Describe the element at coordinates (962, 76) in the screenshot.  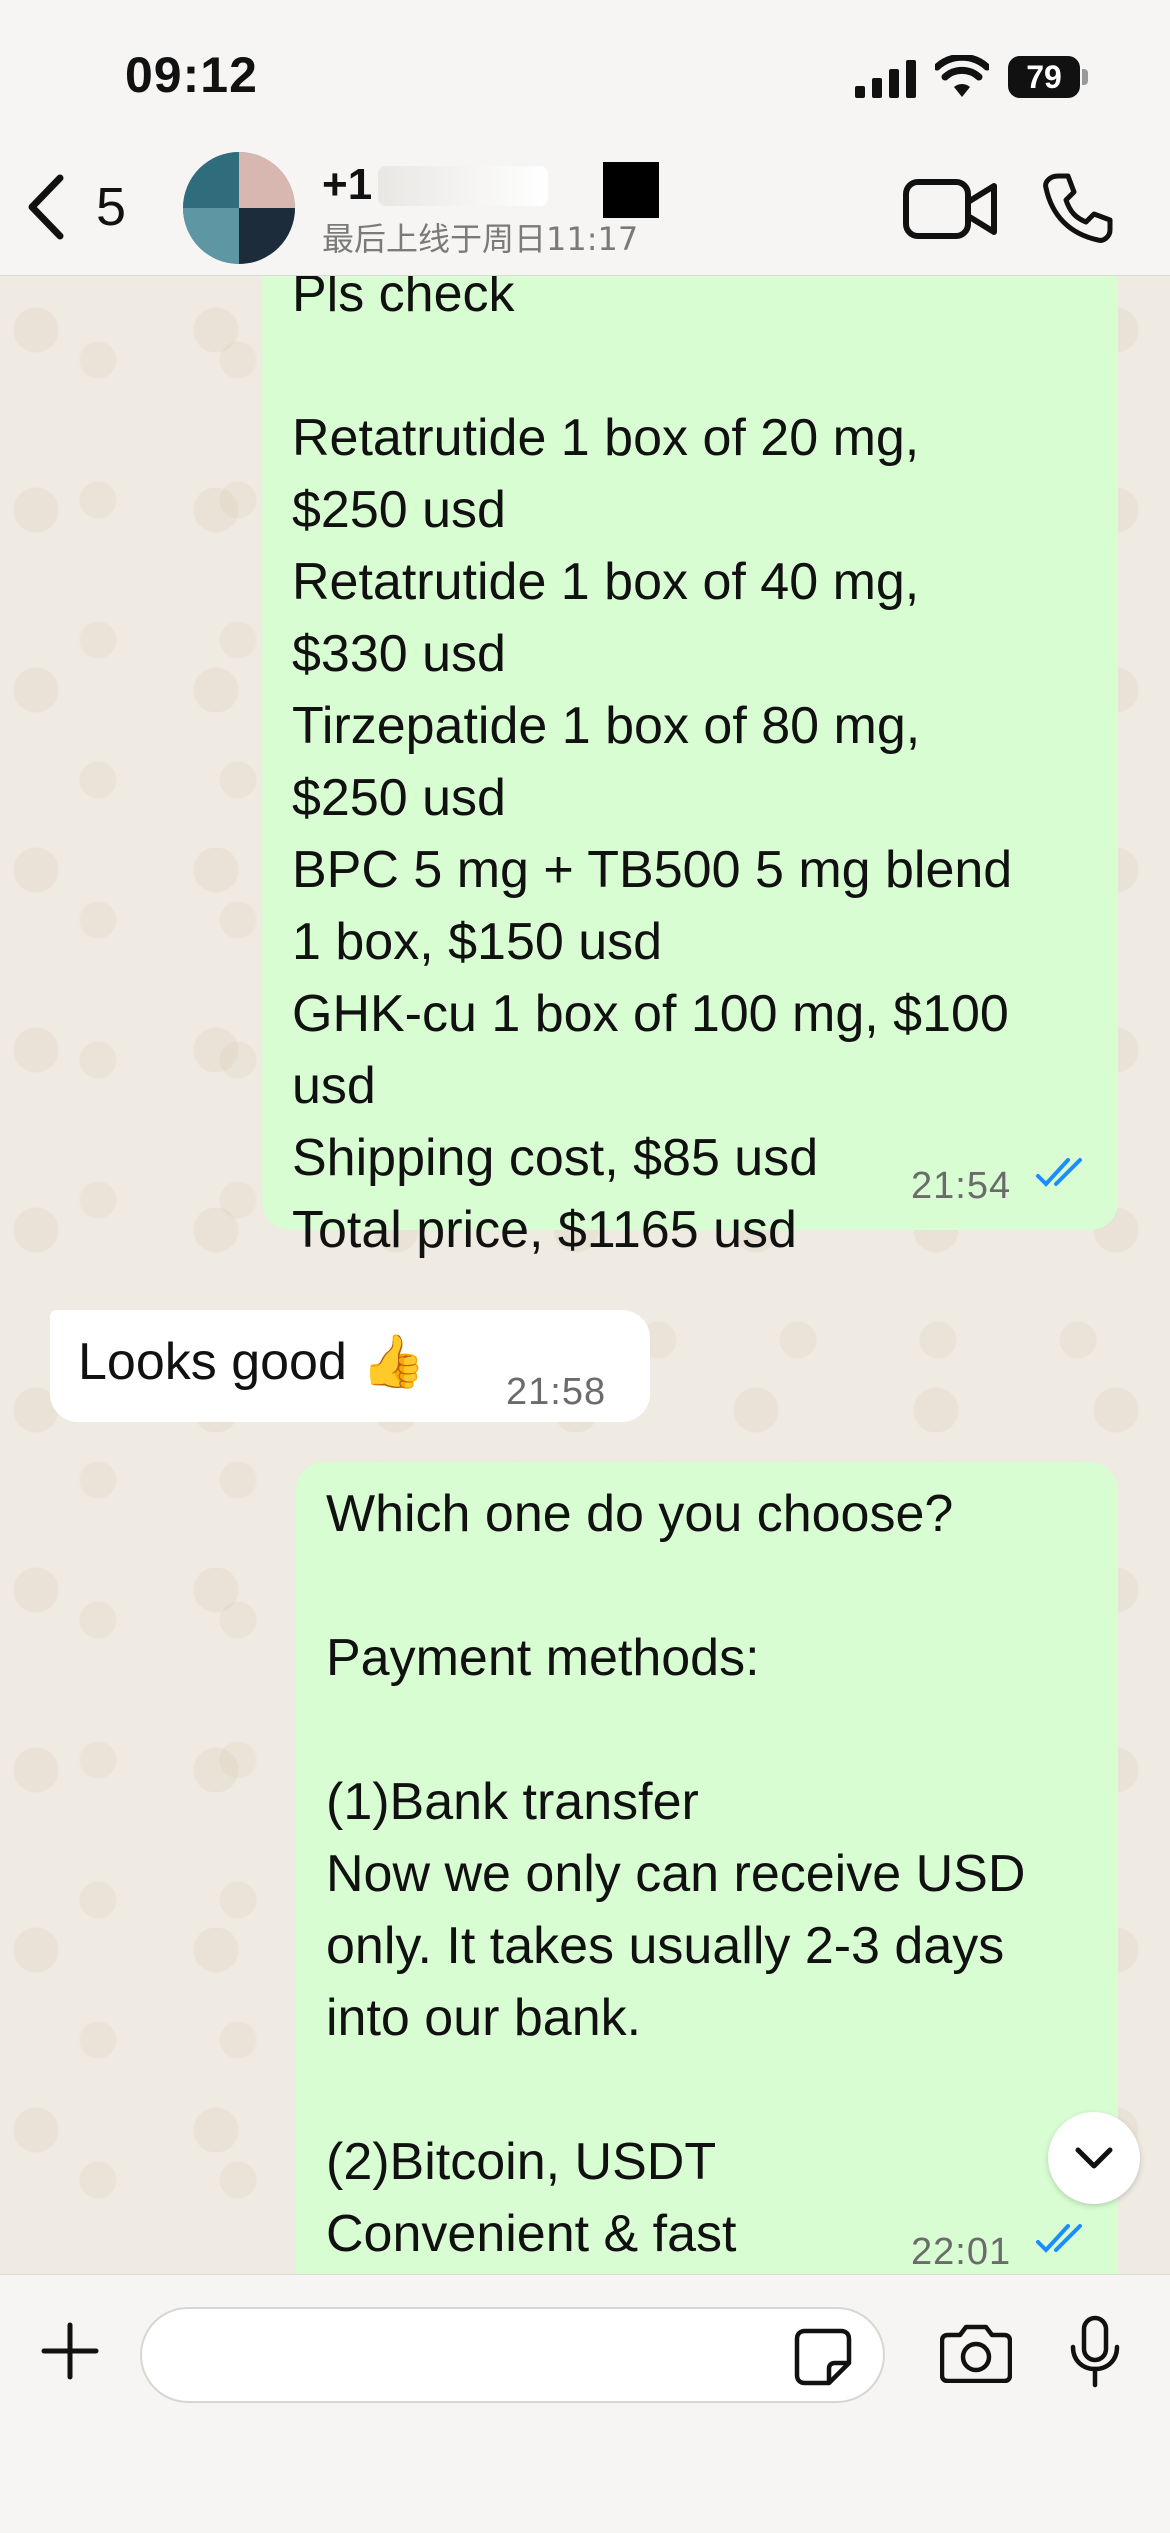
I see `wifi-icon` at that location.